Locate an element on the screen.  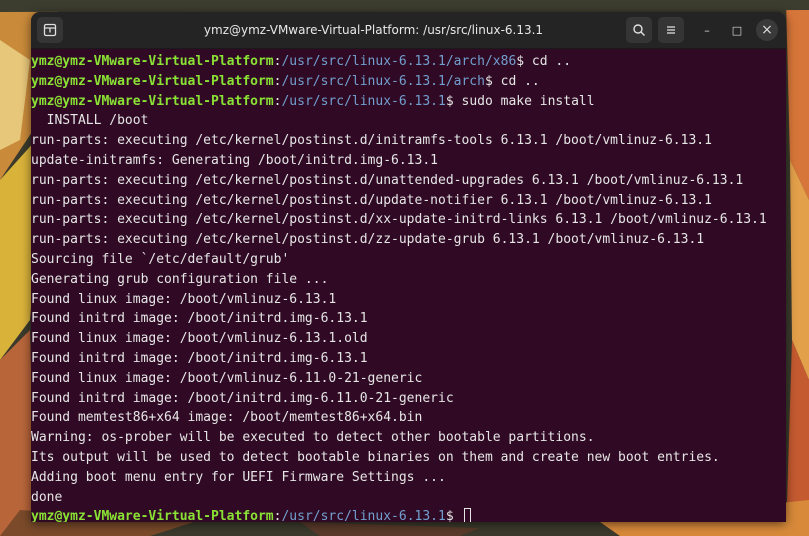
prompt-command: $ is located at coordinates (453, 515).